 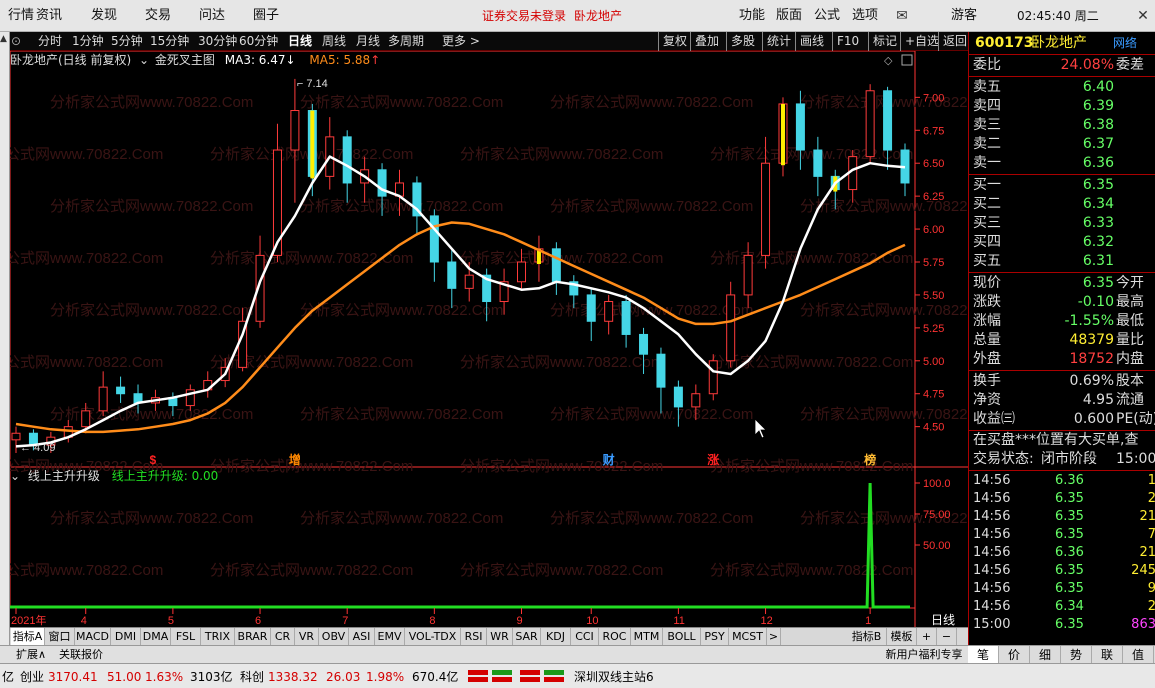 What do you see at coordinates (983, 655) in the screenshot?
I see `quote-tab-0: 笔` at bounding box center [983, 655].